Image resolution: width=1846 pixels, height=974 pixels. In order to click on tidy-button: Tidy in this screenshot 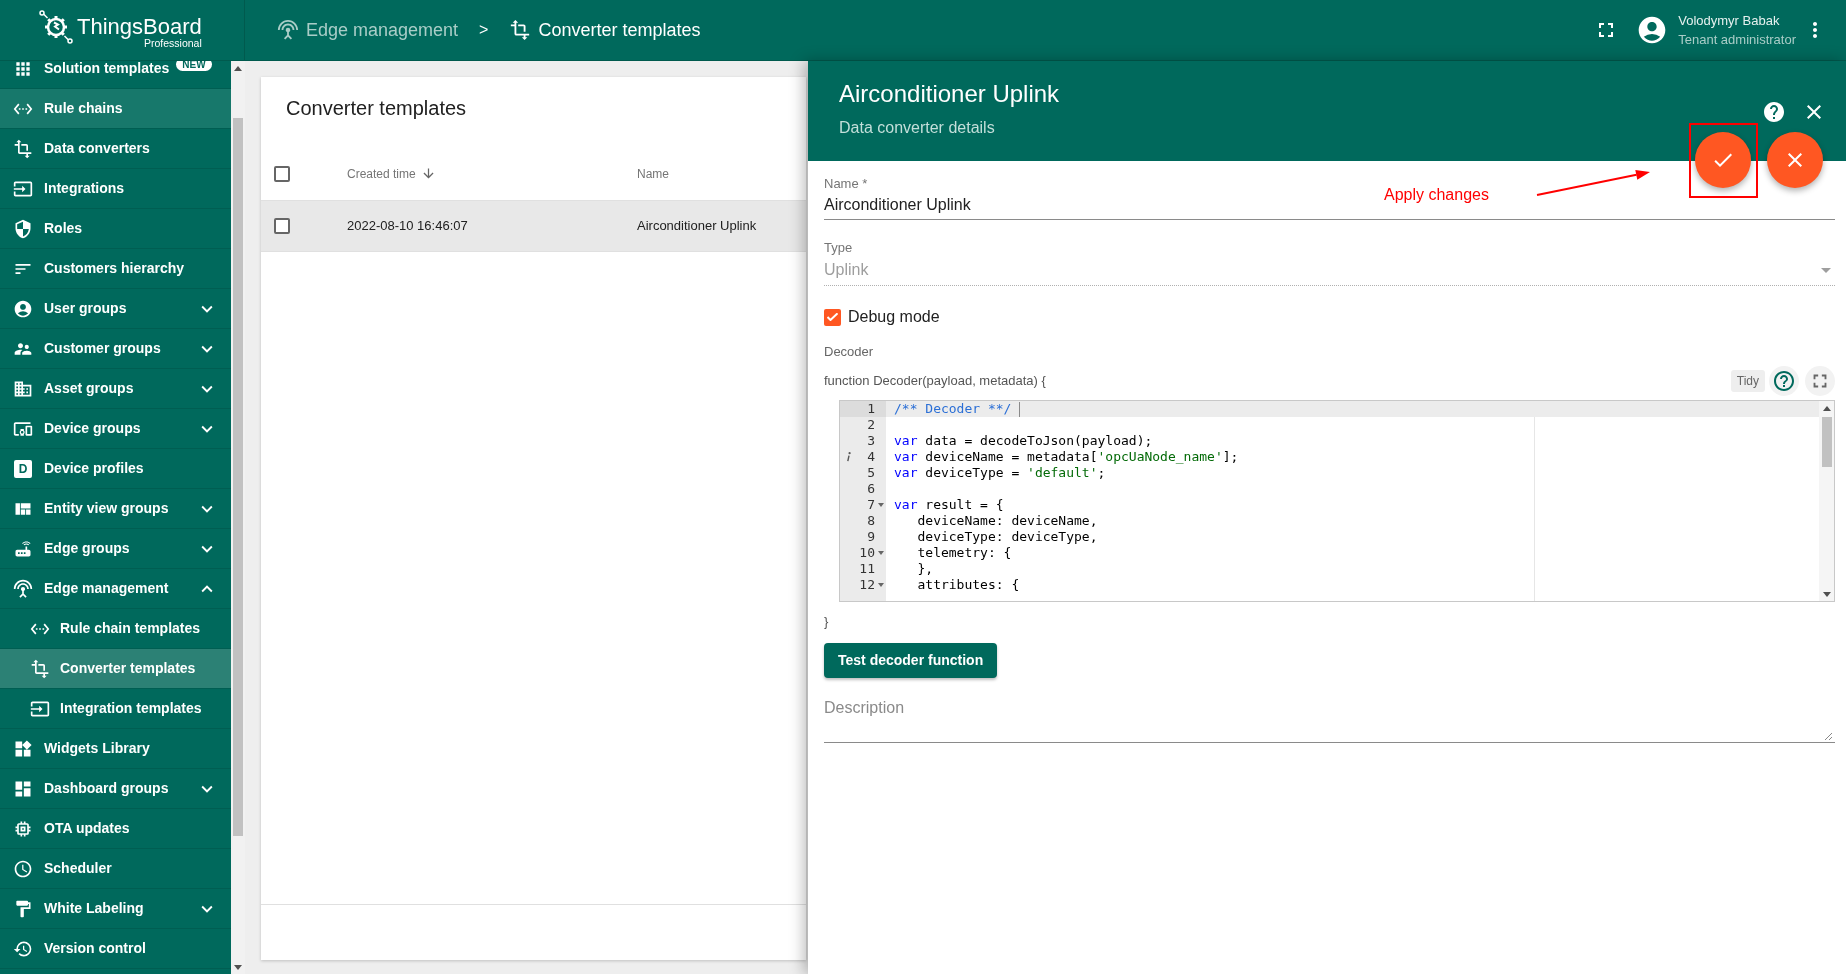, I will do `click(1747, 381)`.